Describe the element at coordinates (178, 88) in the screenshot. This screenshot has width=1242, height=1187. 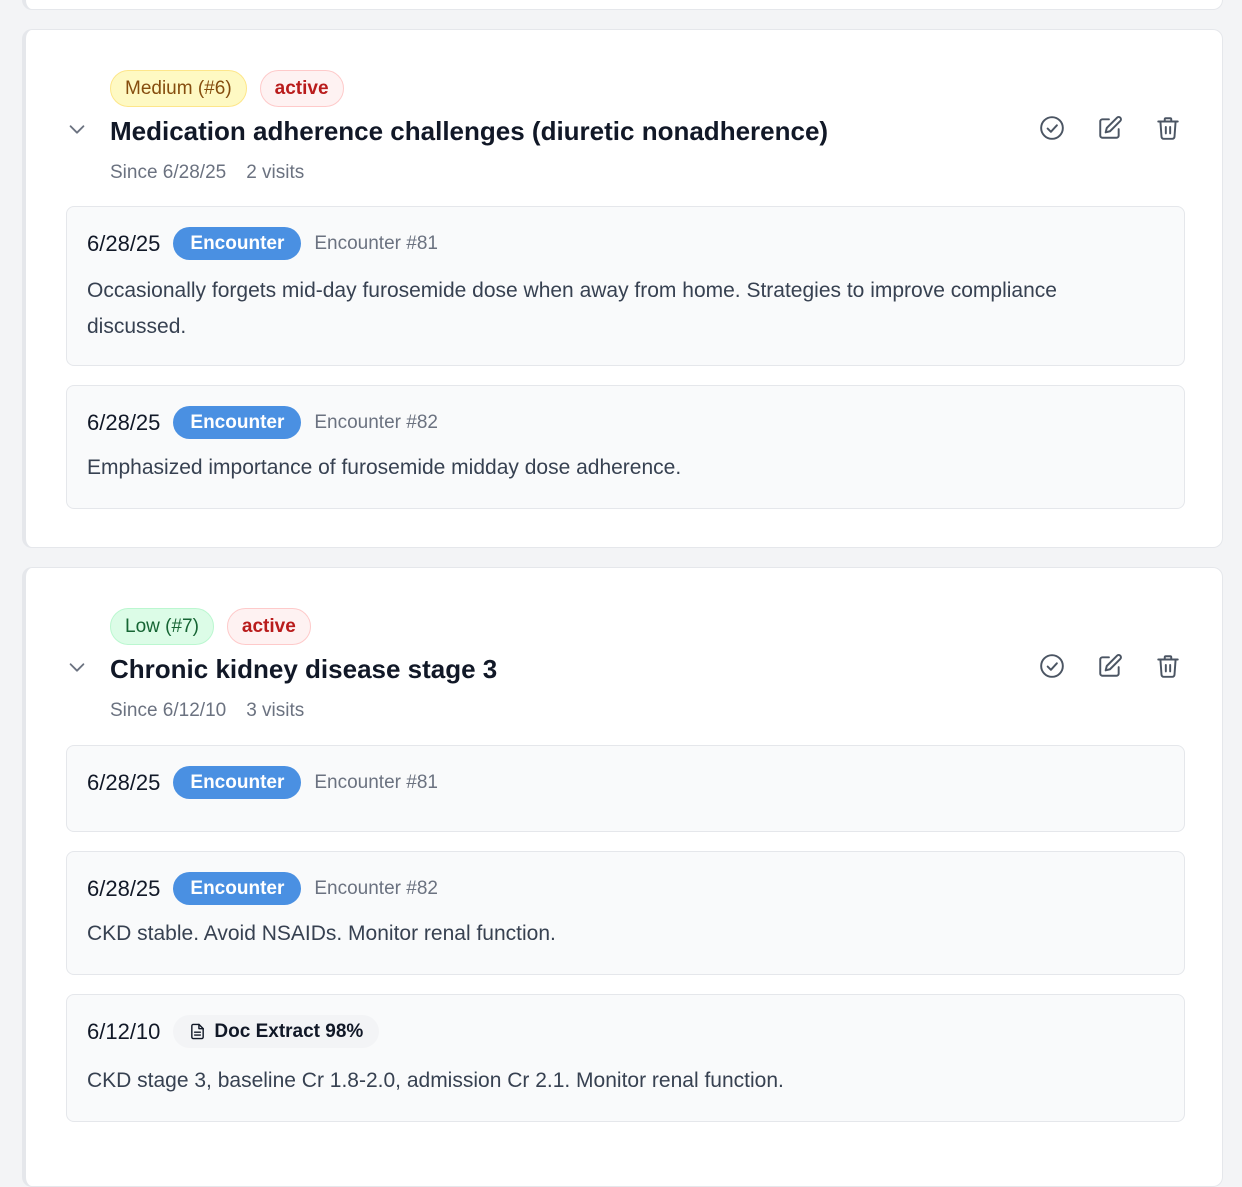
I see `priority-badge: Medium (#6)` at that location.